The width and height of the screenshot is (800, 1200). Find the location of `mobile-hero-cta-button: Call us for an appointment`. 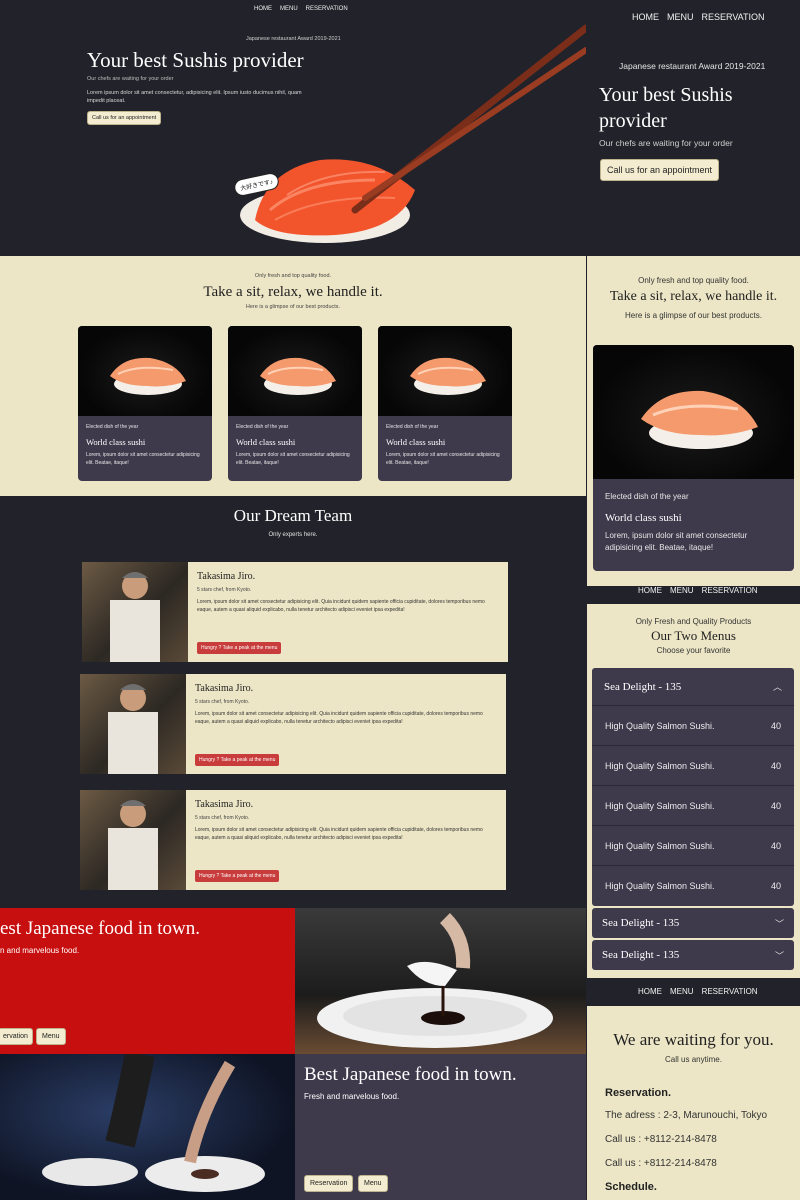

mobile-hero-cta-button: Call us for an appointment is located at coordinates (660, 170).